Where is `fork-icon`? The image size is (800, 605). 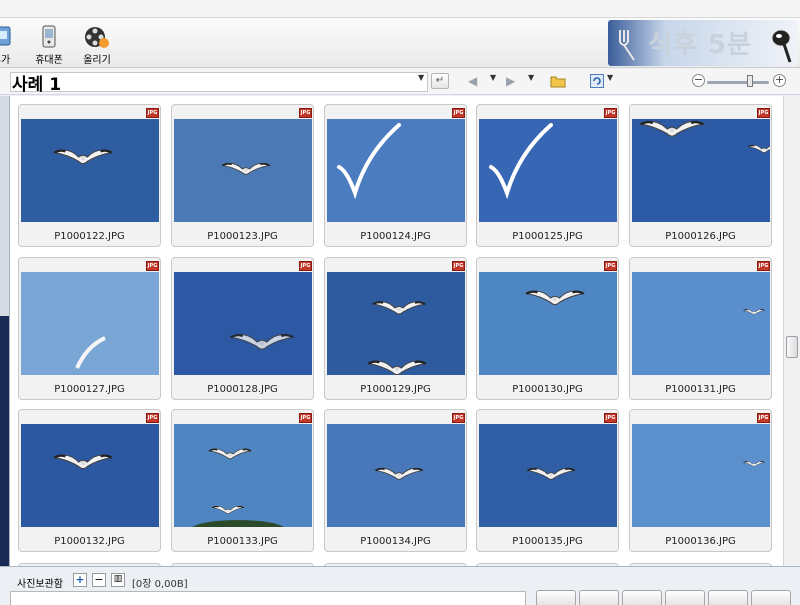
fork-icon is located at coordinates (627, 45).